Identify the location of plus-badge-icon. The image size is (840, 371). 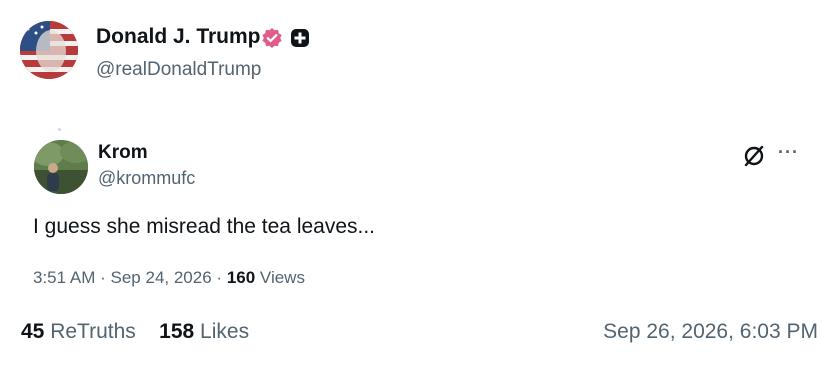
(300, 38).